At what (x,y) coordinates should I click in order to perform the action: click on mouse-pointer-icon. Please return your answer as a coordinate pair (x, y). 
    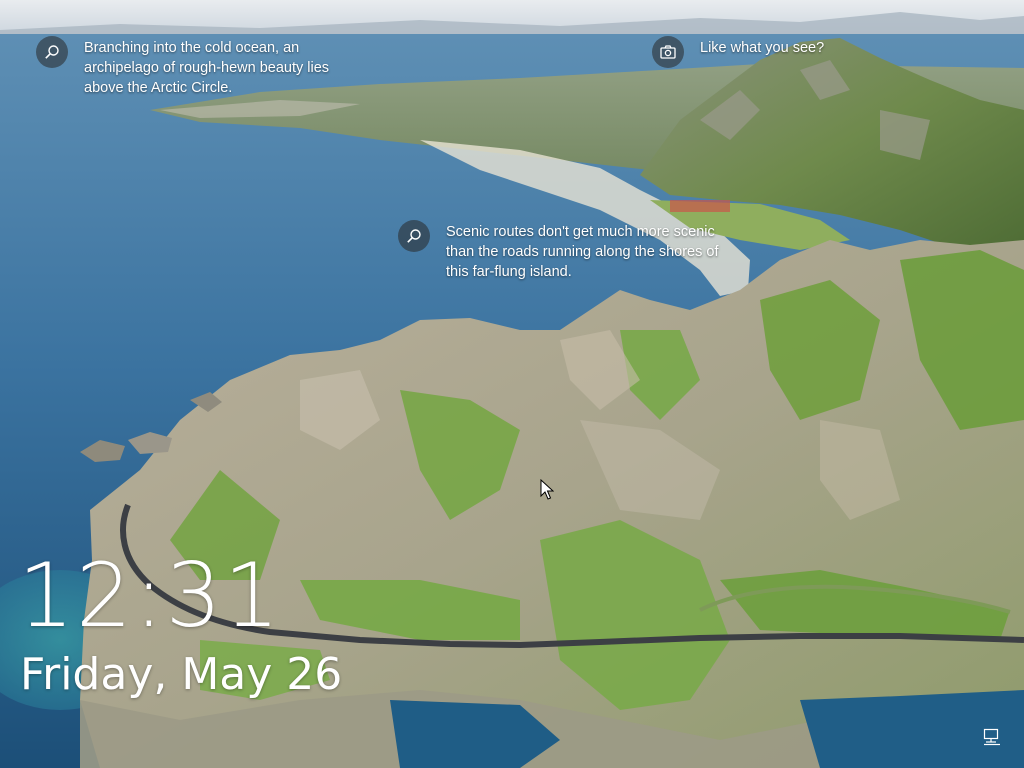
    Looking at the image, I should click on (547, 489).